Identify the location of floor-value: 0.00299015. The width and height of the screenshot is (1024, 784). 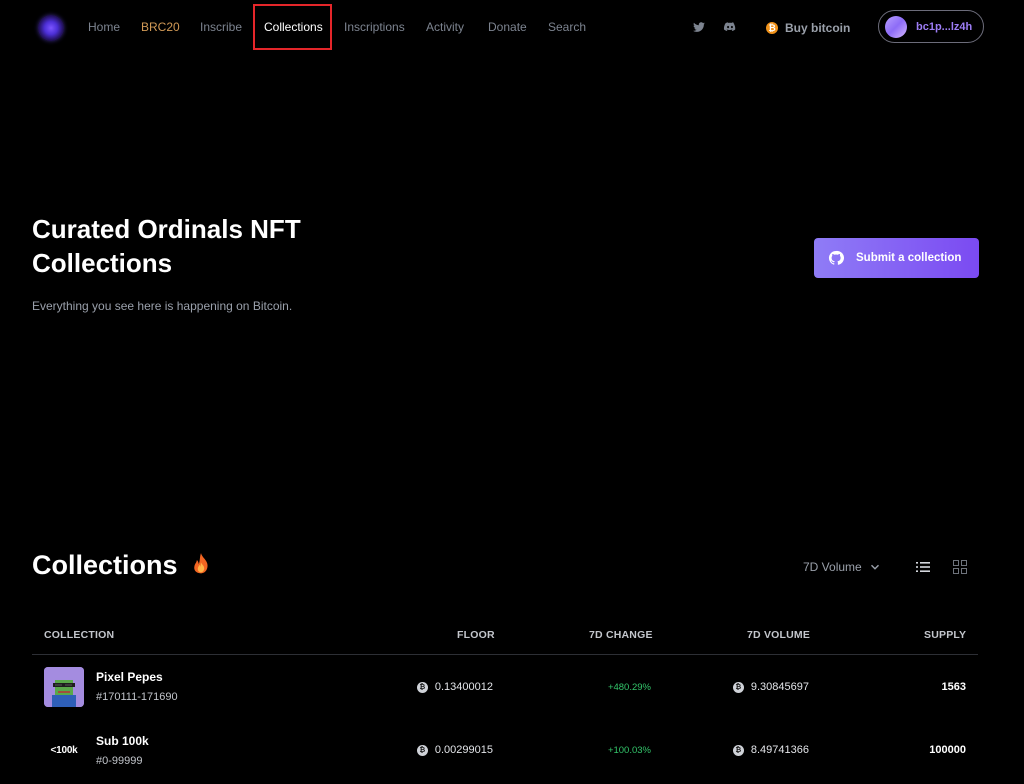
(463, 750).